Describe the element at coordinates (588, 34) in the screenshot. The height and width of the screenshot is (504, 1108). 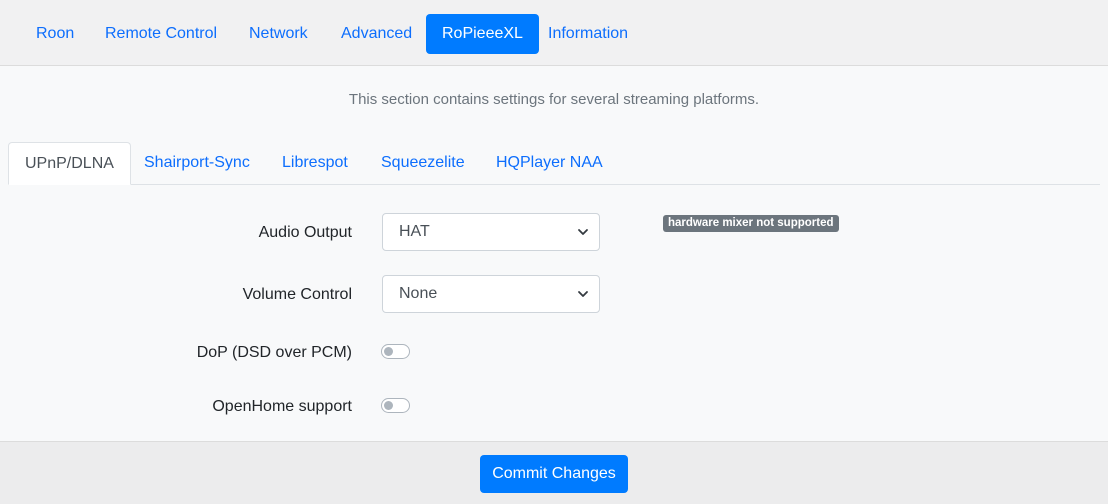
I see `nav-tab-information: Information` at that location.